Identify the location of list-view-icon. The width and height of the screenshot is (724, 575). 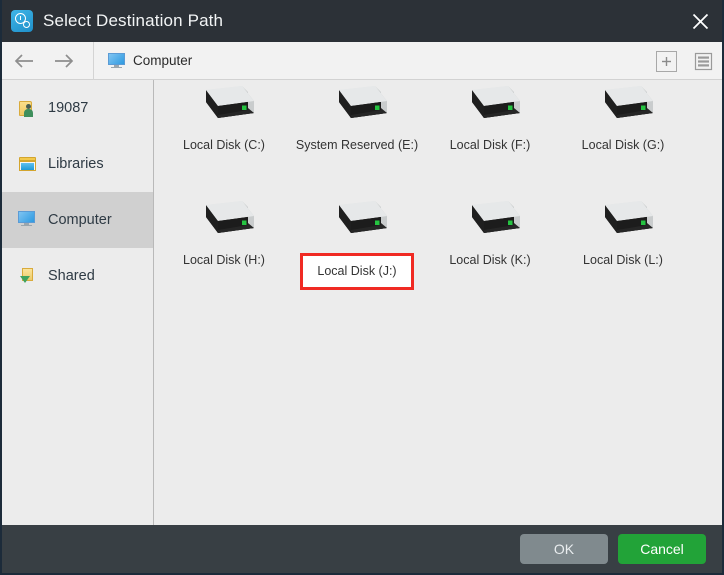
(703, 61).